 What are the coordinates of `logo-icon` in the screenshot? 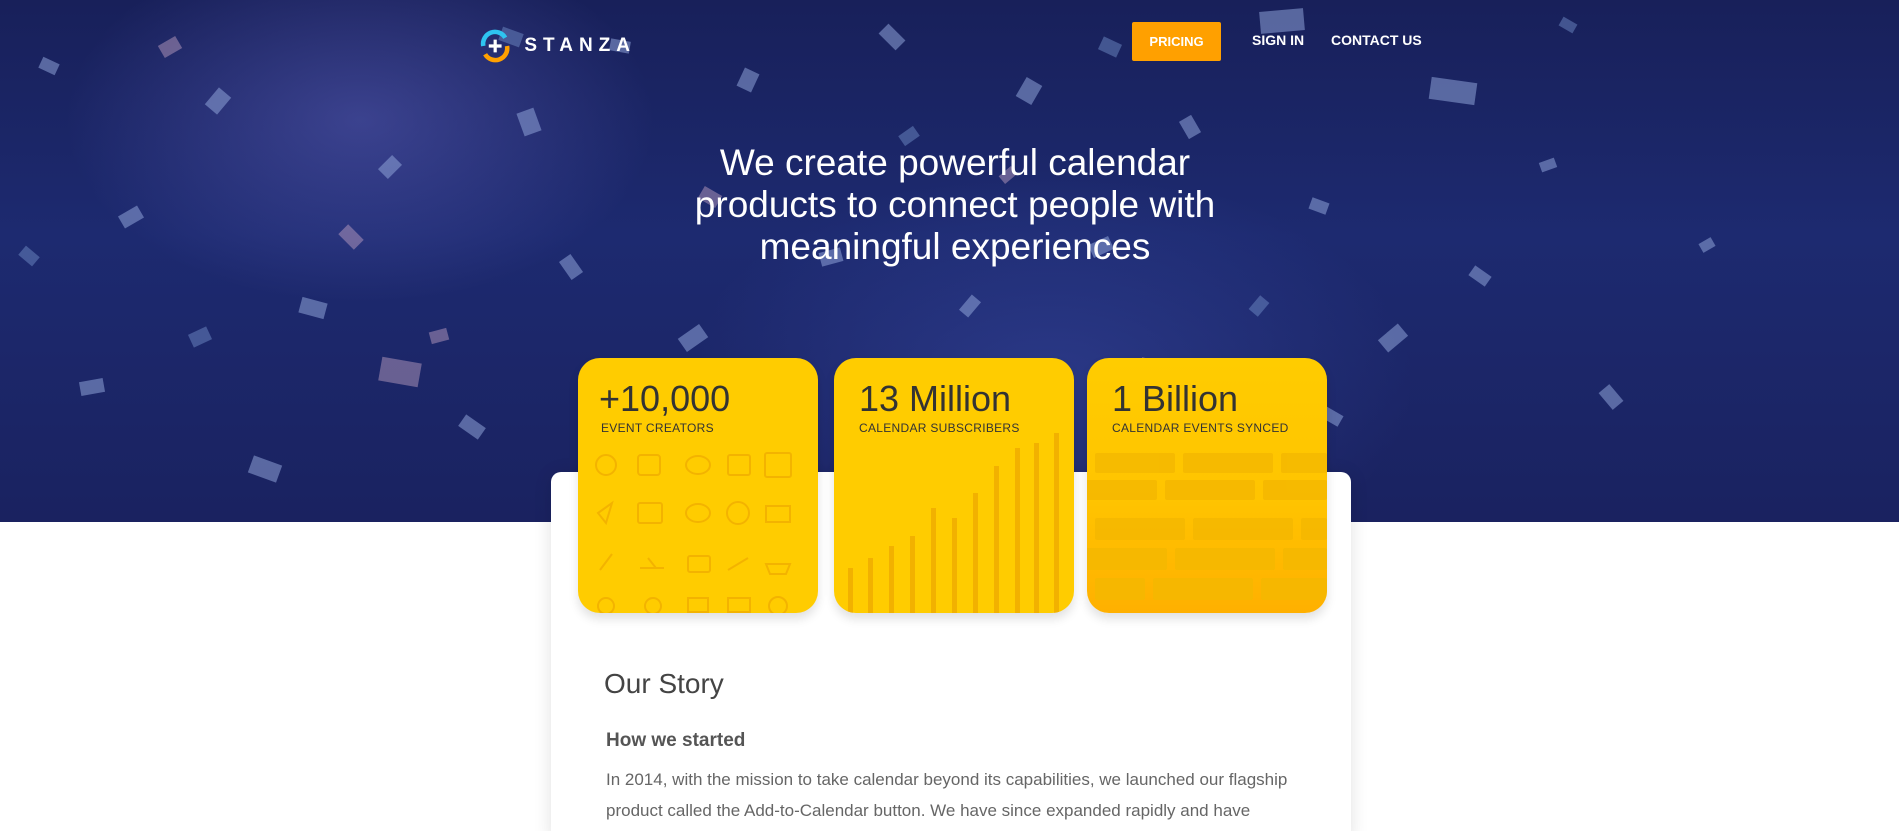 It's located at (495, 46).